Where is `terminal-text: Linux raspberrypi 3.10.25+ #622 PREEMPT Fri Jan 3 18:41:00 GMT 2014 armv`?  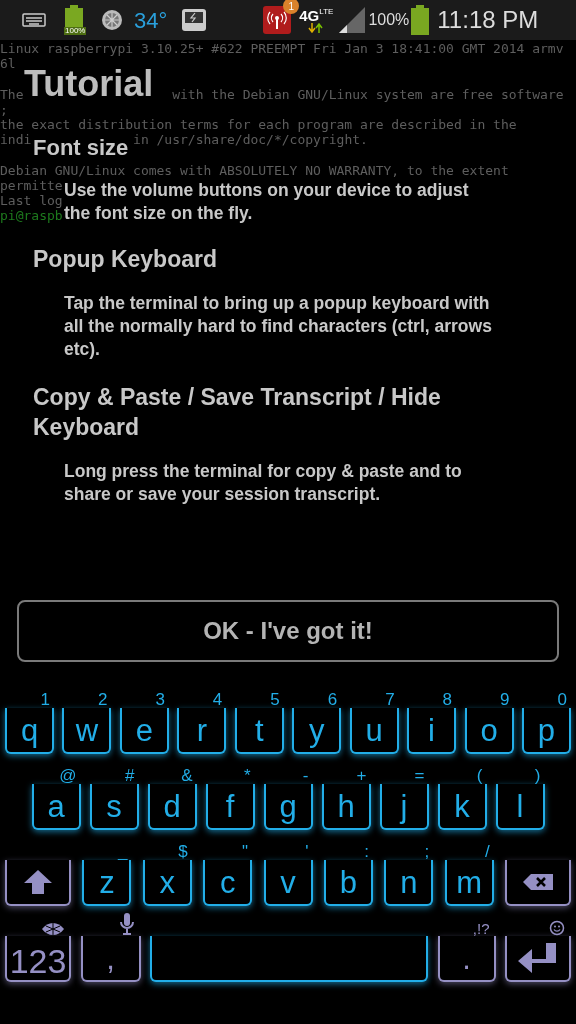
terminal-text: Linux raspberrypi 3.10.25+ #622 PREEMPT Fri Jan 3 18:41:00 GMT 2014 armv is located at coordinates (282, 49).